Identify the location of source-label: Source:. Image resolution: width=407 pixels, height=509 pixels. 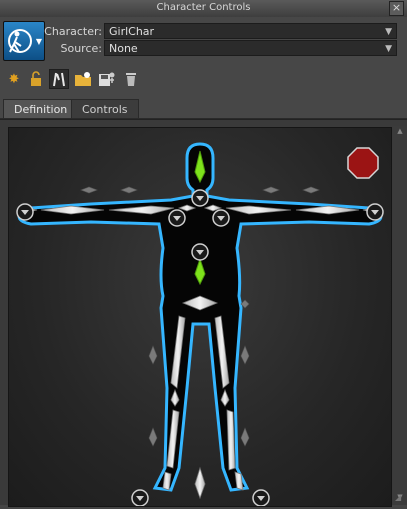
(81, 48).